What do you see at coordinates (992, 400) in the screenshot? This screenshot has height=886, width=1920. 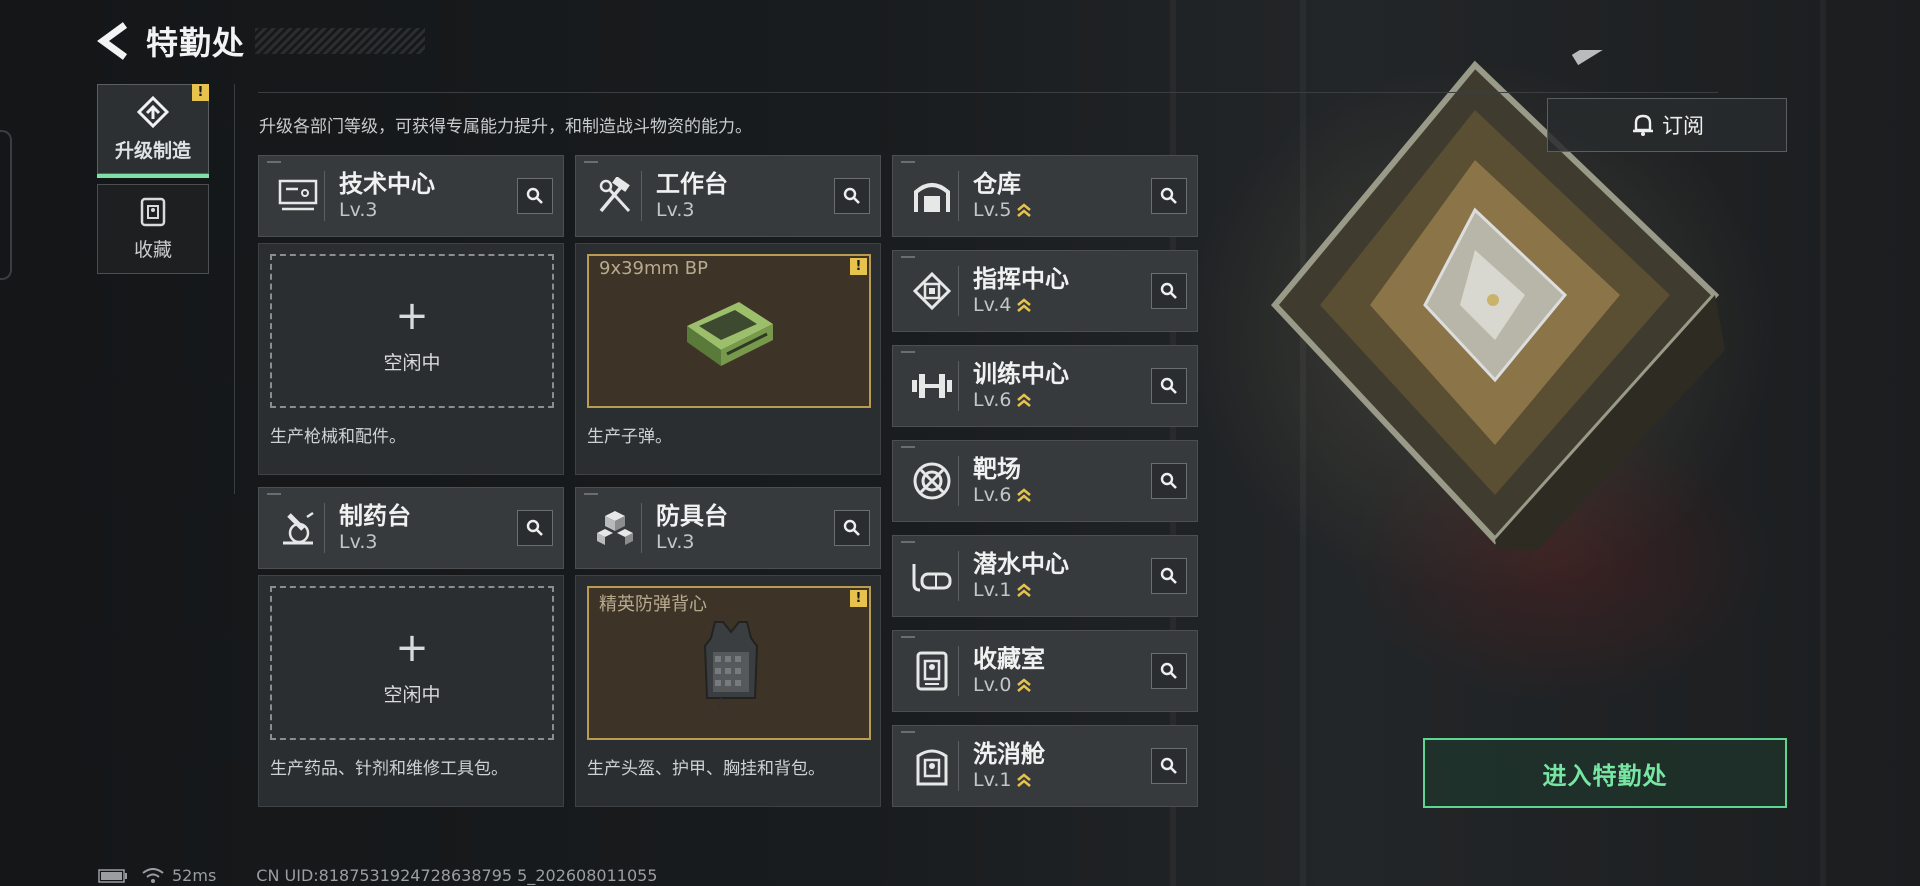 I see `facility-level: Lv.6` at bounding box center [992, 400].